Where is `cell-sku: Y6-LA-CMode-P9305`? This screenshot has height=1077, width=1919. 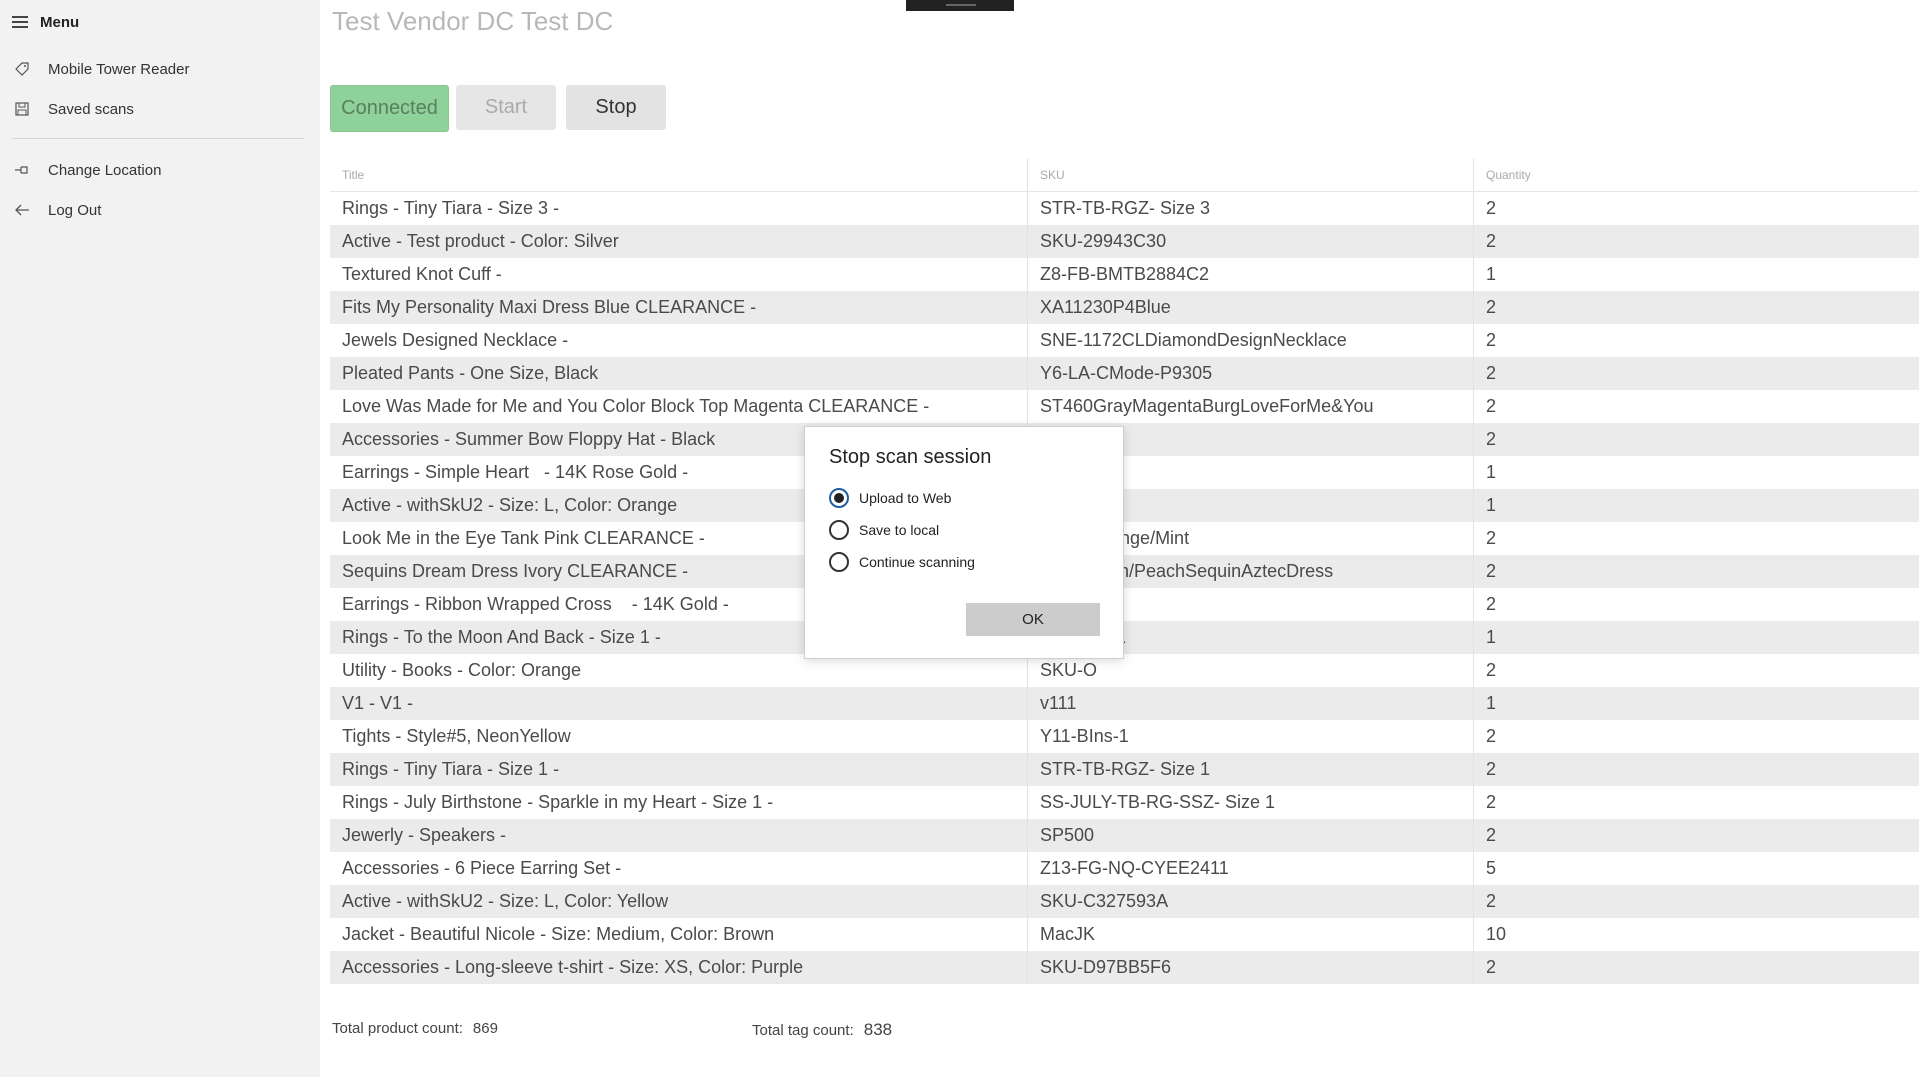
cell-sku: Y6-LA-CMode-P9305 is located at coordinates (1251, 373).